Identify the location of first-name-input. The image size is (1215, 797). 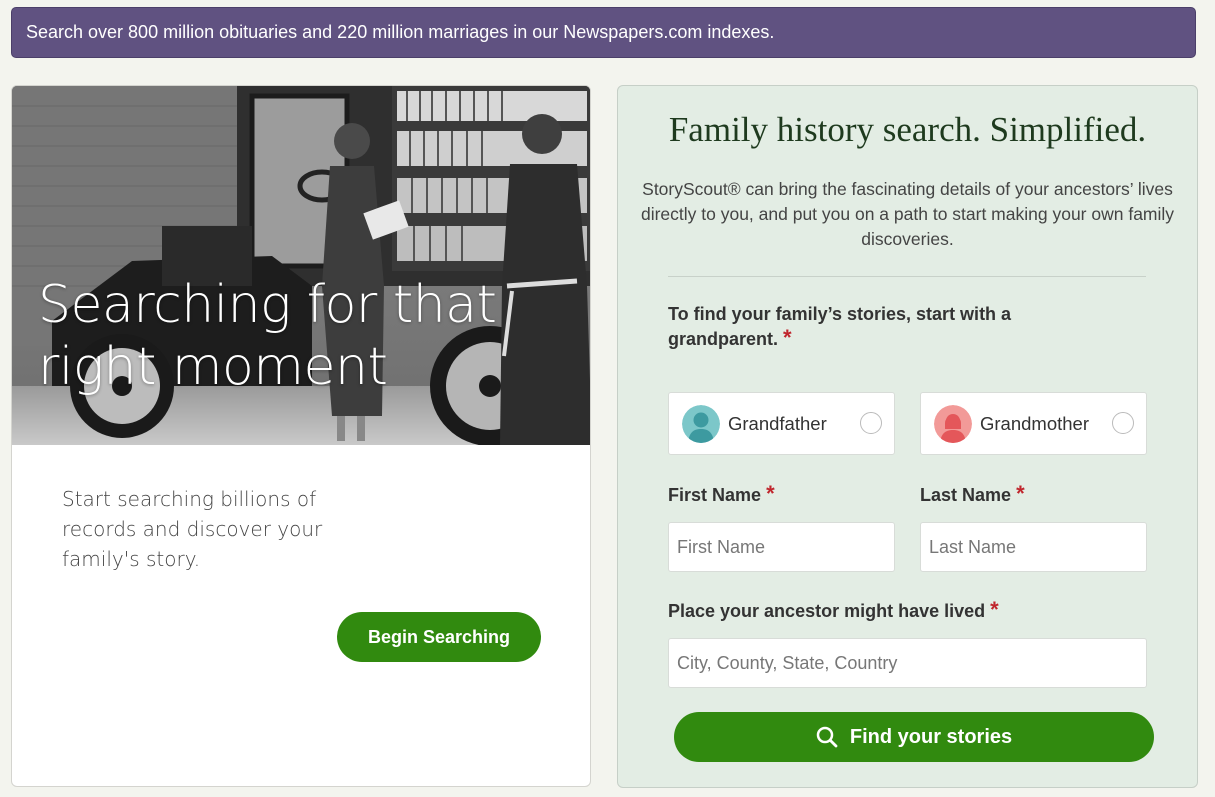
(781, 547).